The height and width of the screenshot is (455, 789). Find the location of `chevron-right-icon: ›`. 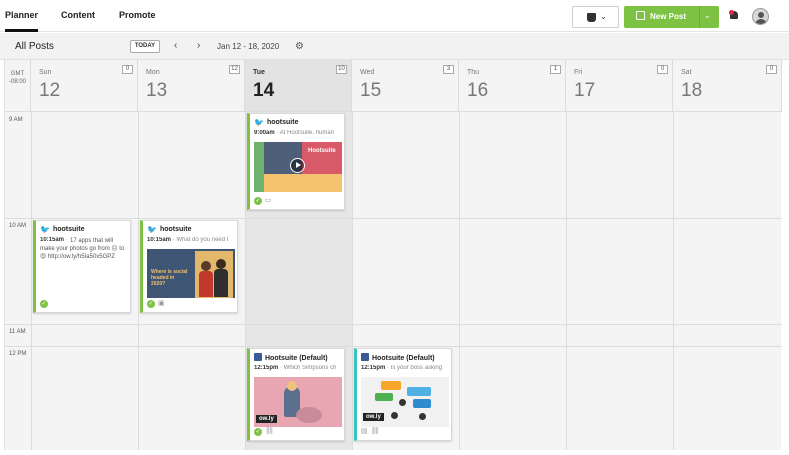

chevron-right-icon: › is located at coordinates (198, 45).